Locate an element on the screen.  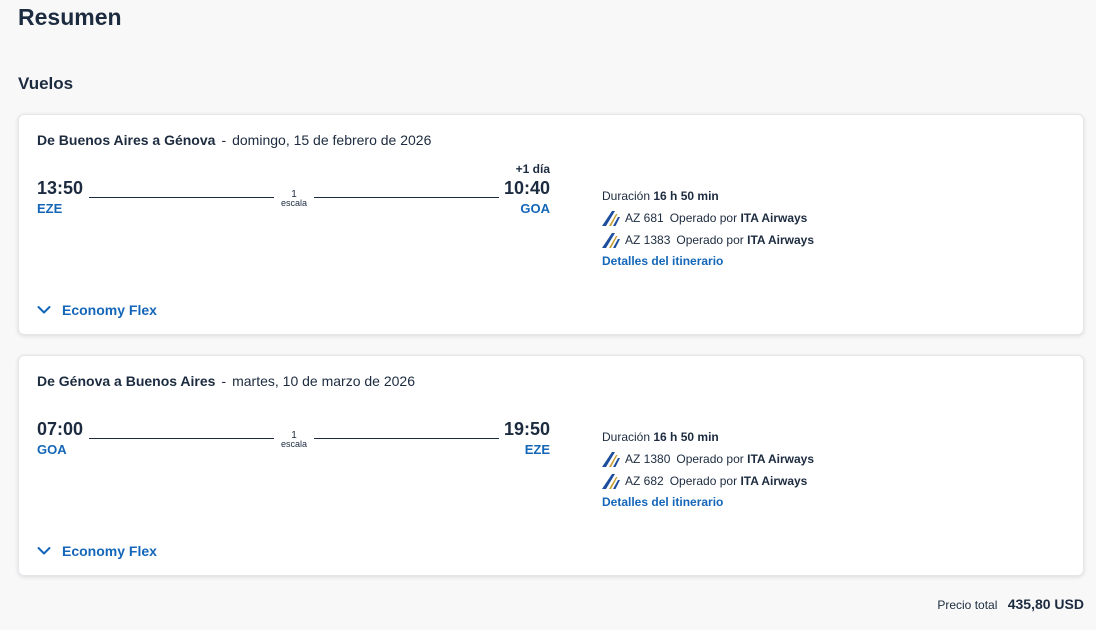
route-name: De Génova a Buenos Aires is located at coordinates (126, 381).